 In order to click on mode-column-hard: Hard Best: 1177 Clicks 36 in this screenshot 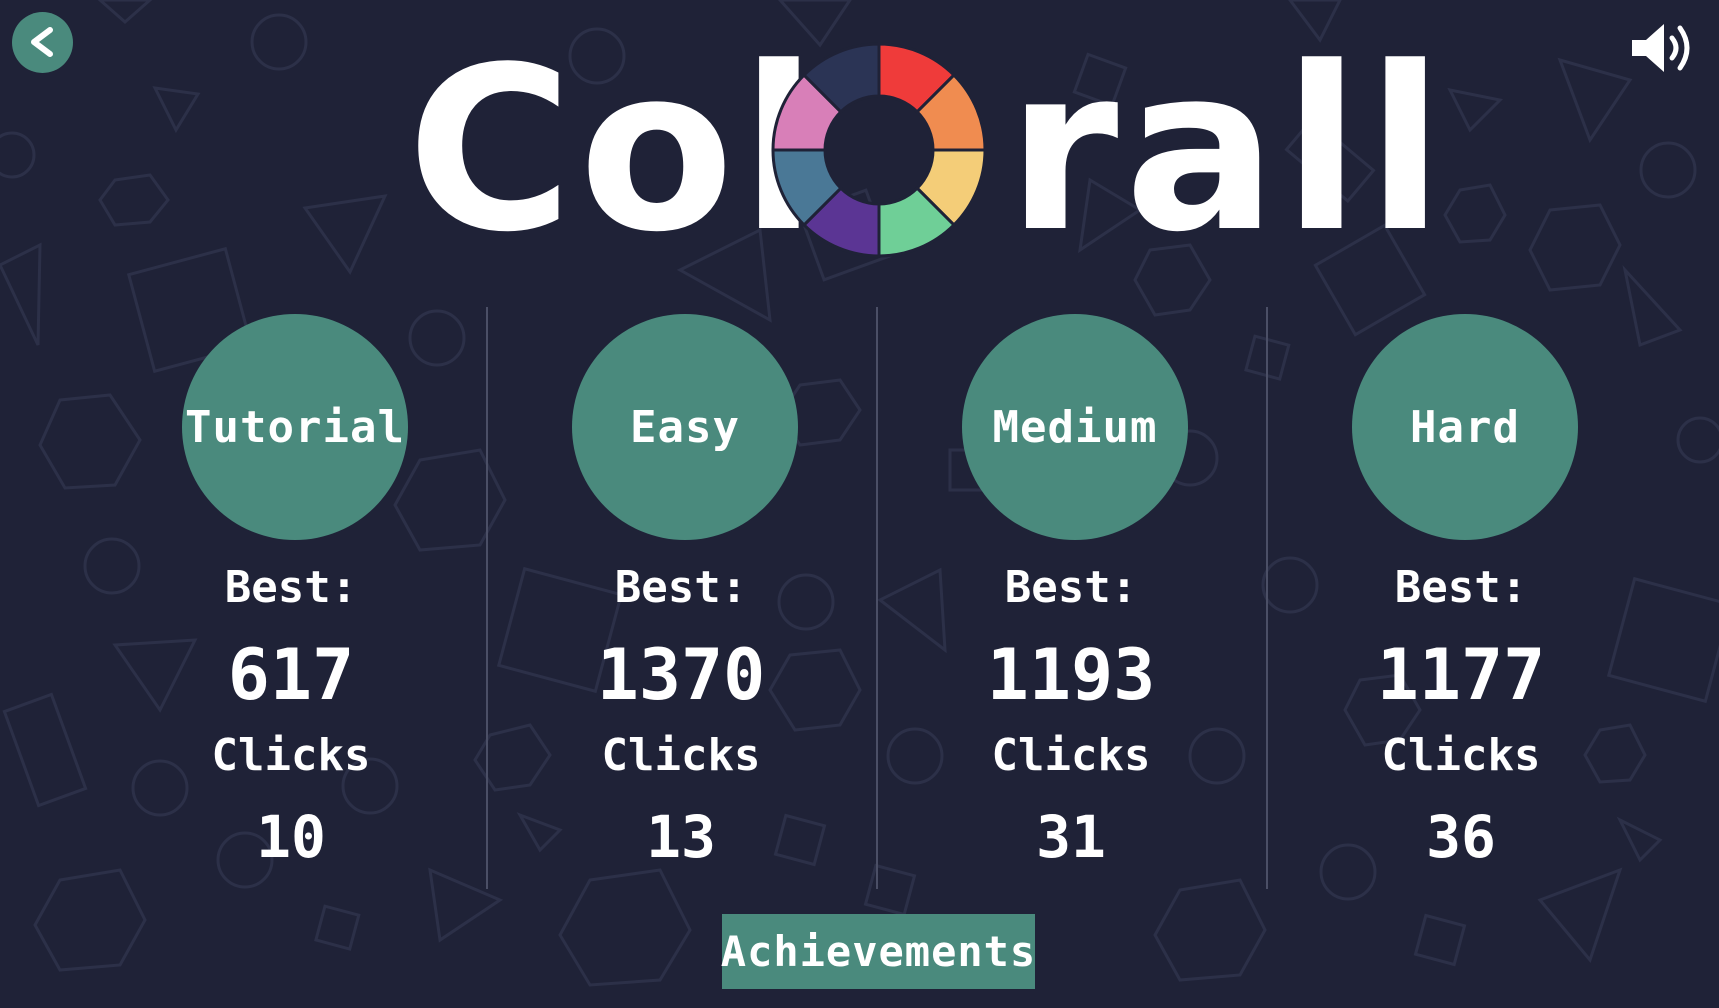, I will do `click(1461, 594)`.